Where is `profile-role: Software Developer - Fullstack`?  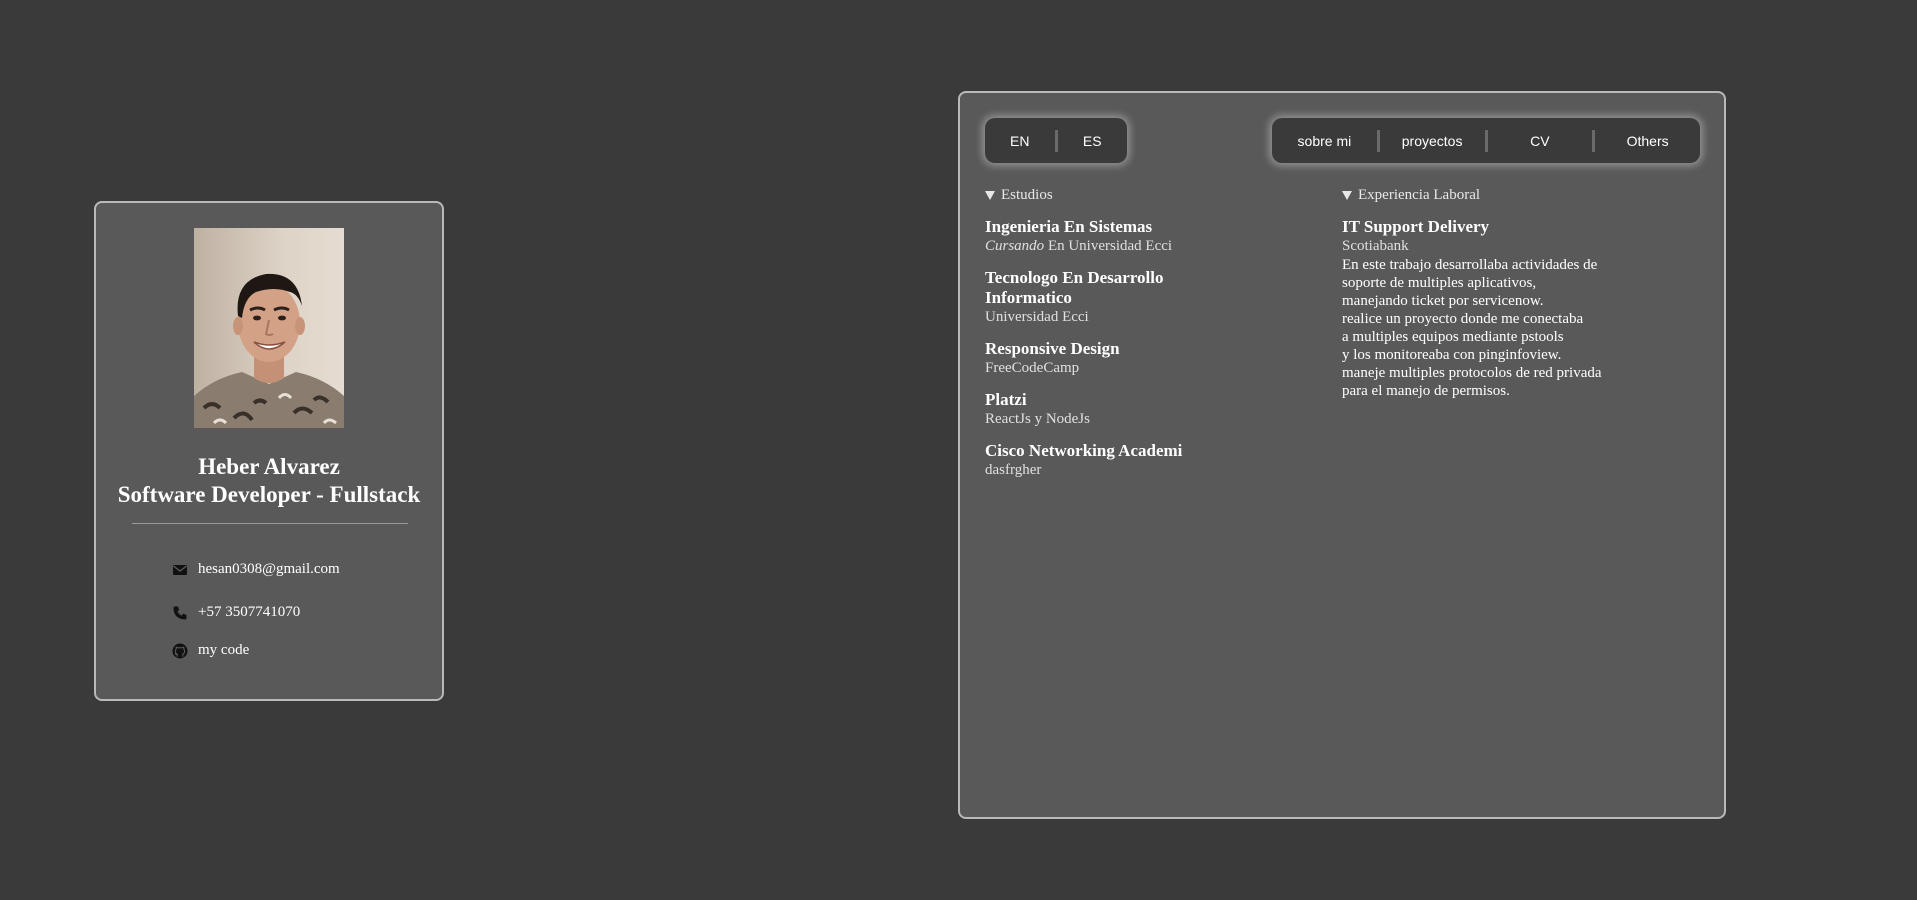
profile-role: Software Developer - Fullstack is located at coordinates (269, 494).